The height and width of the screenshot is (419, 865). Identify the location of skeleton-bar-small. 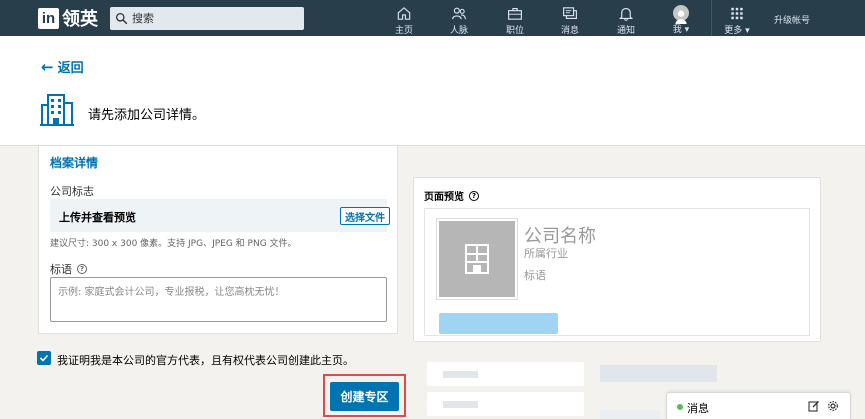
(630, 414).